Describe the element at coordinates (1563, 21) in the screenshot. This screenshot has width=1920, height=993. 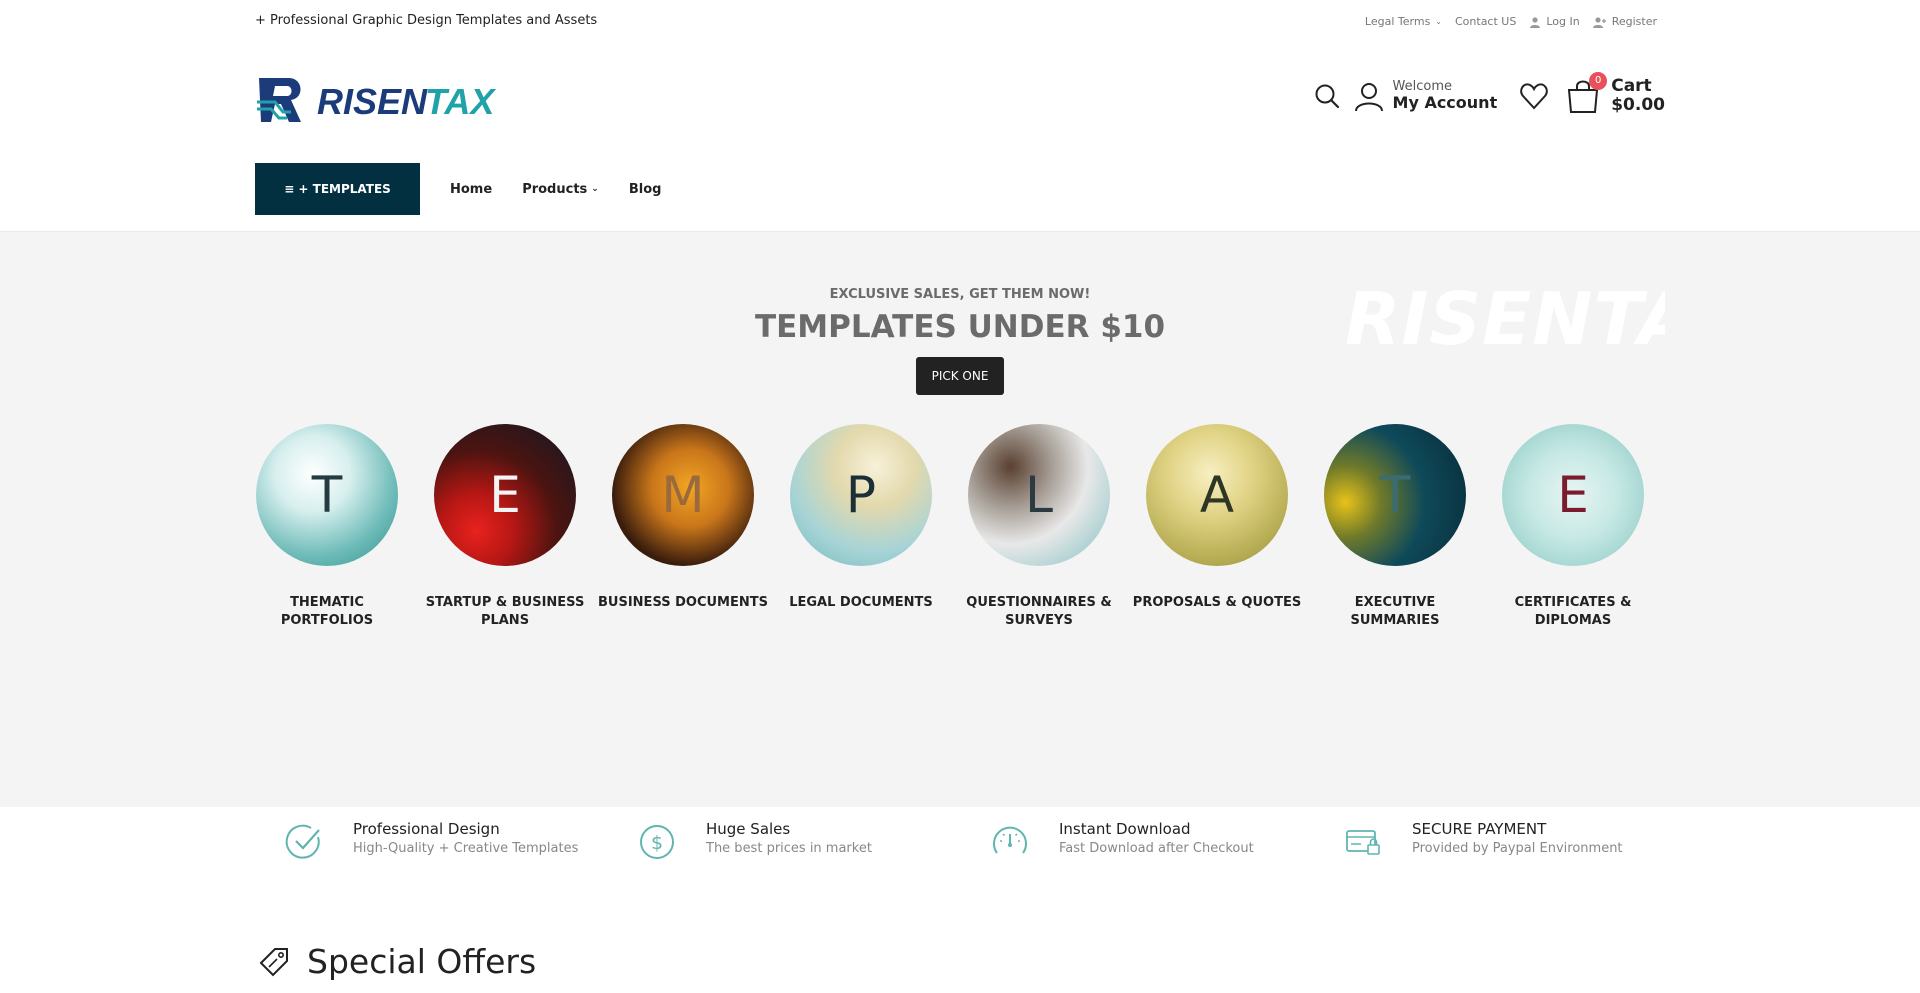
I see `login-label: Log In` at that location.